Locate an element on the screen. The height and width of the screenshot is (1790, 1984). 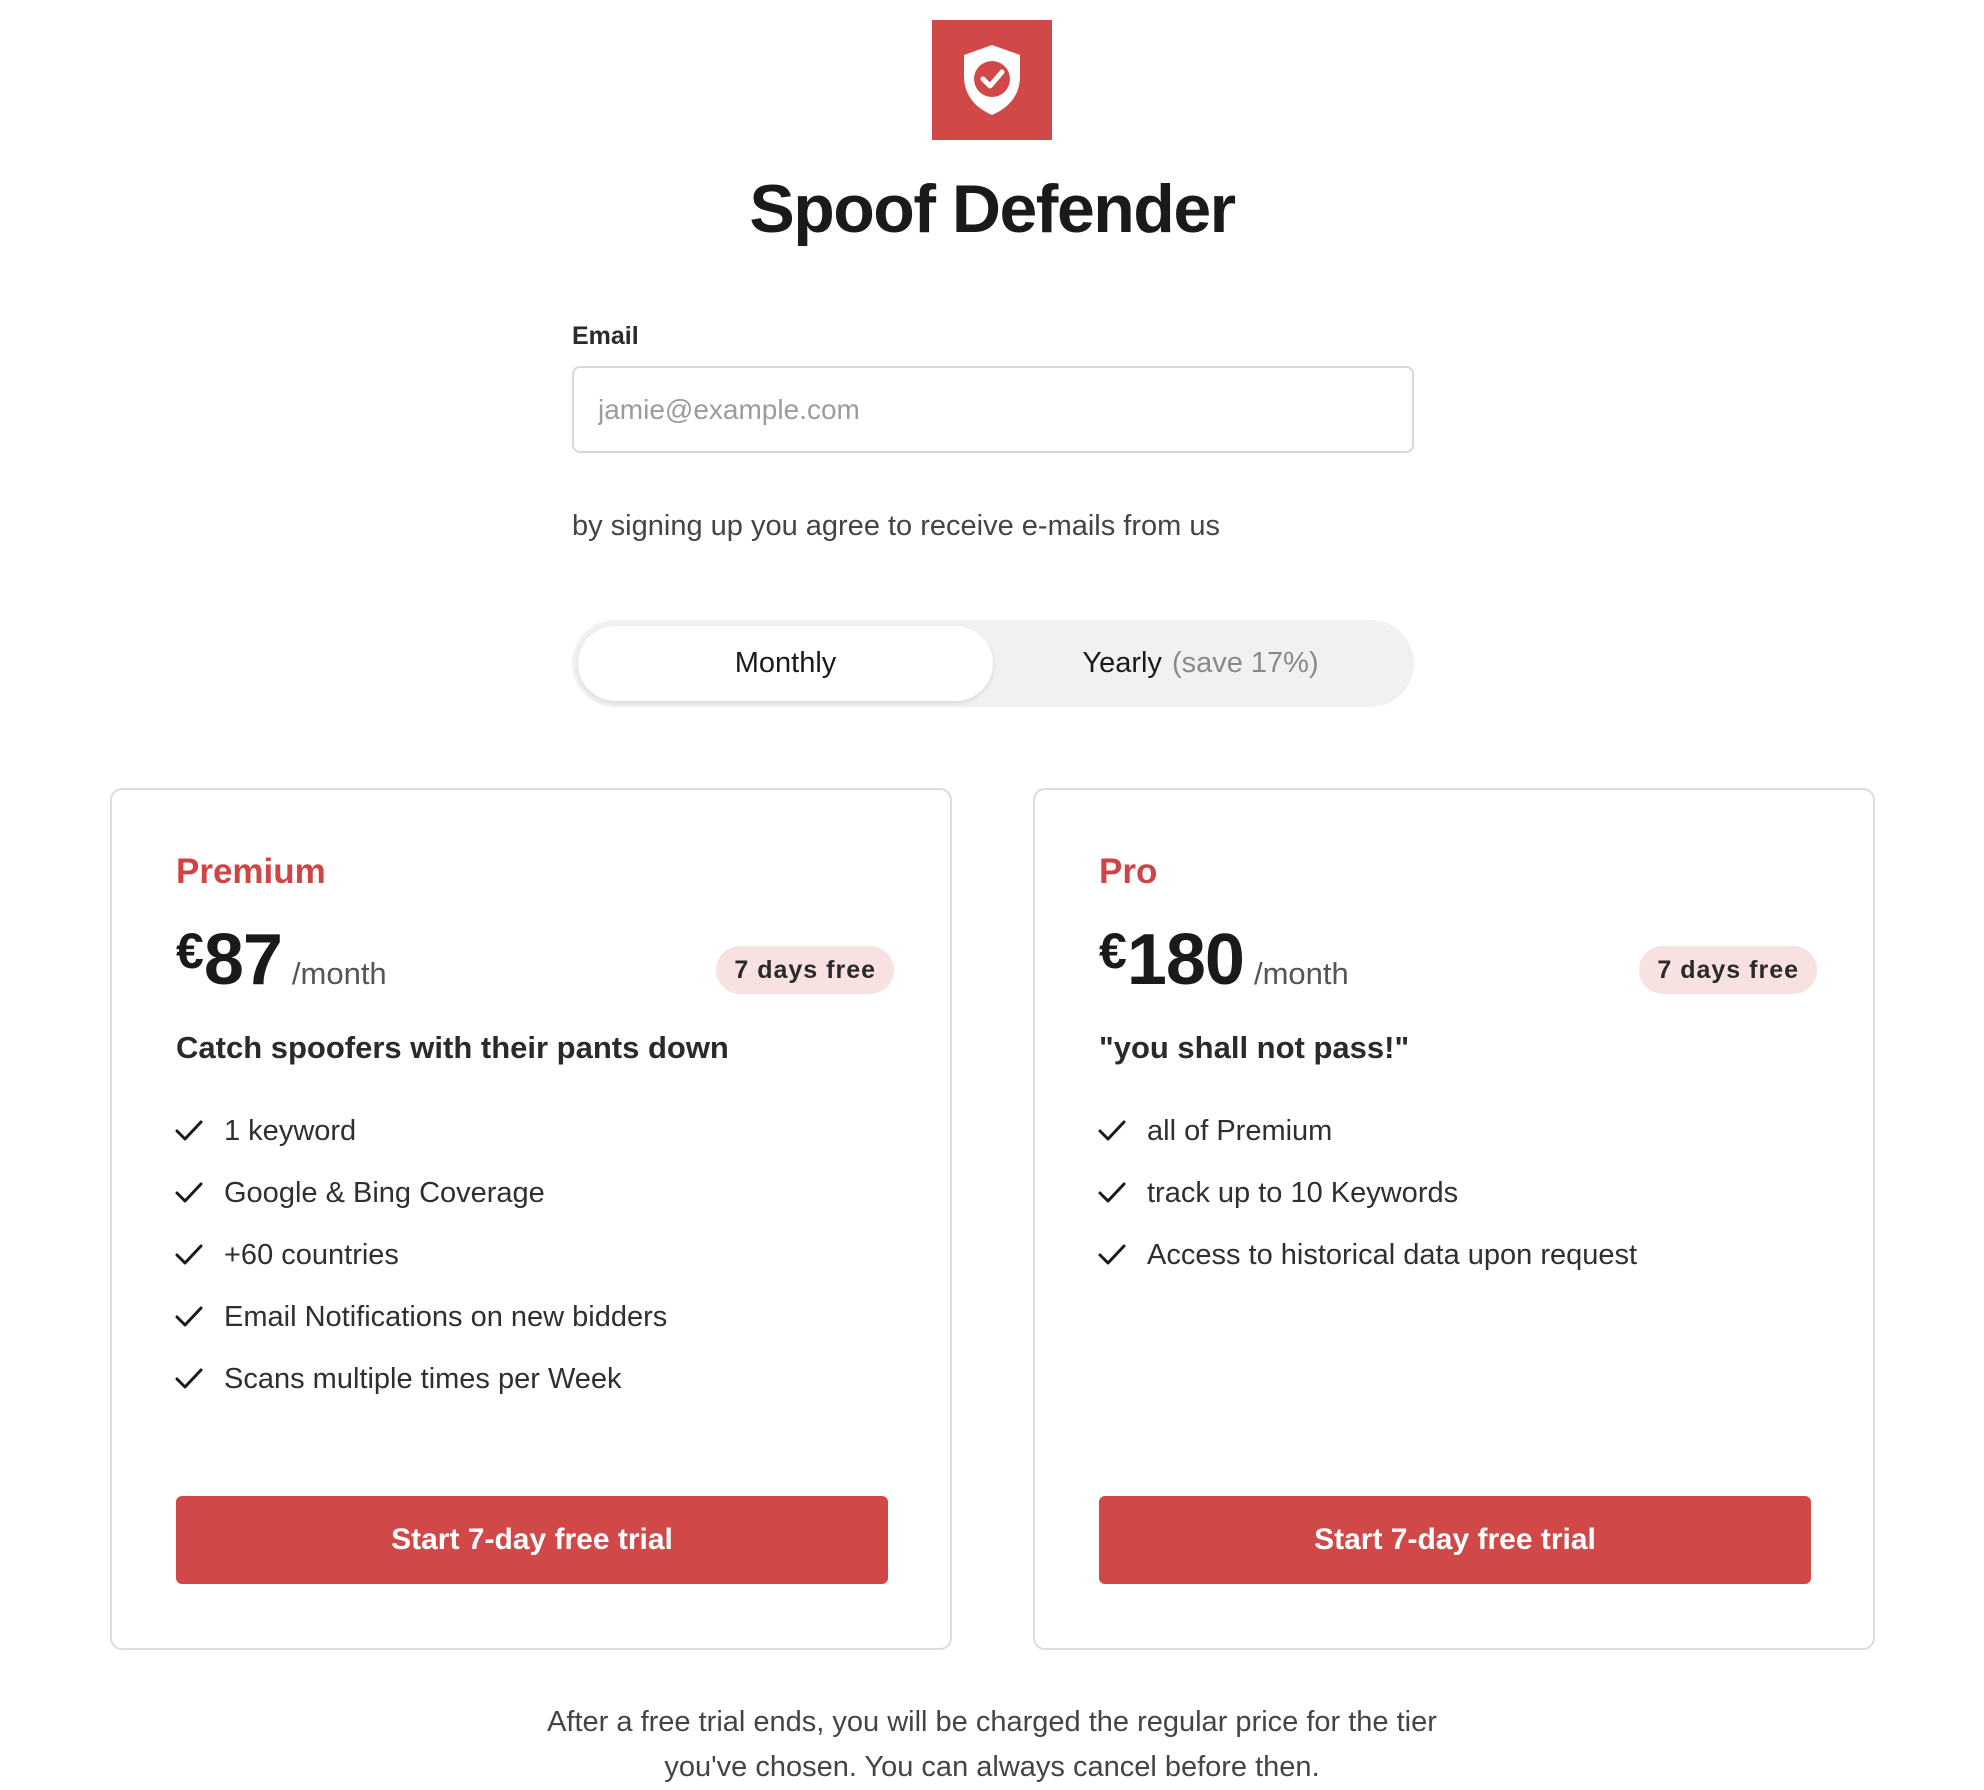
feature-text: Access to historical data upon request is located at coordinates (1392, 1254).